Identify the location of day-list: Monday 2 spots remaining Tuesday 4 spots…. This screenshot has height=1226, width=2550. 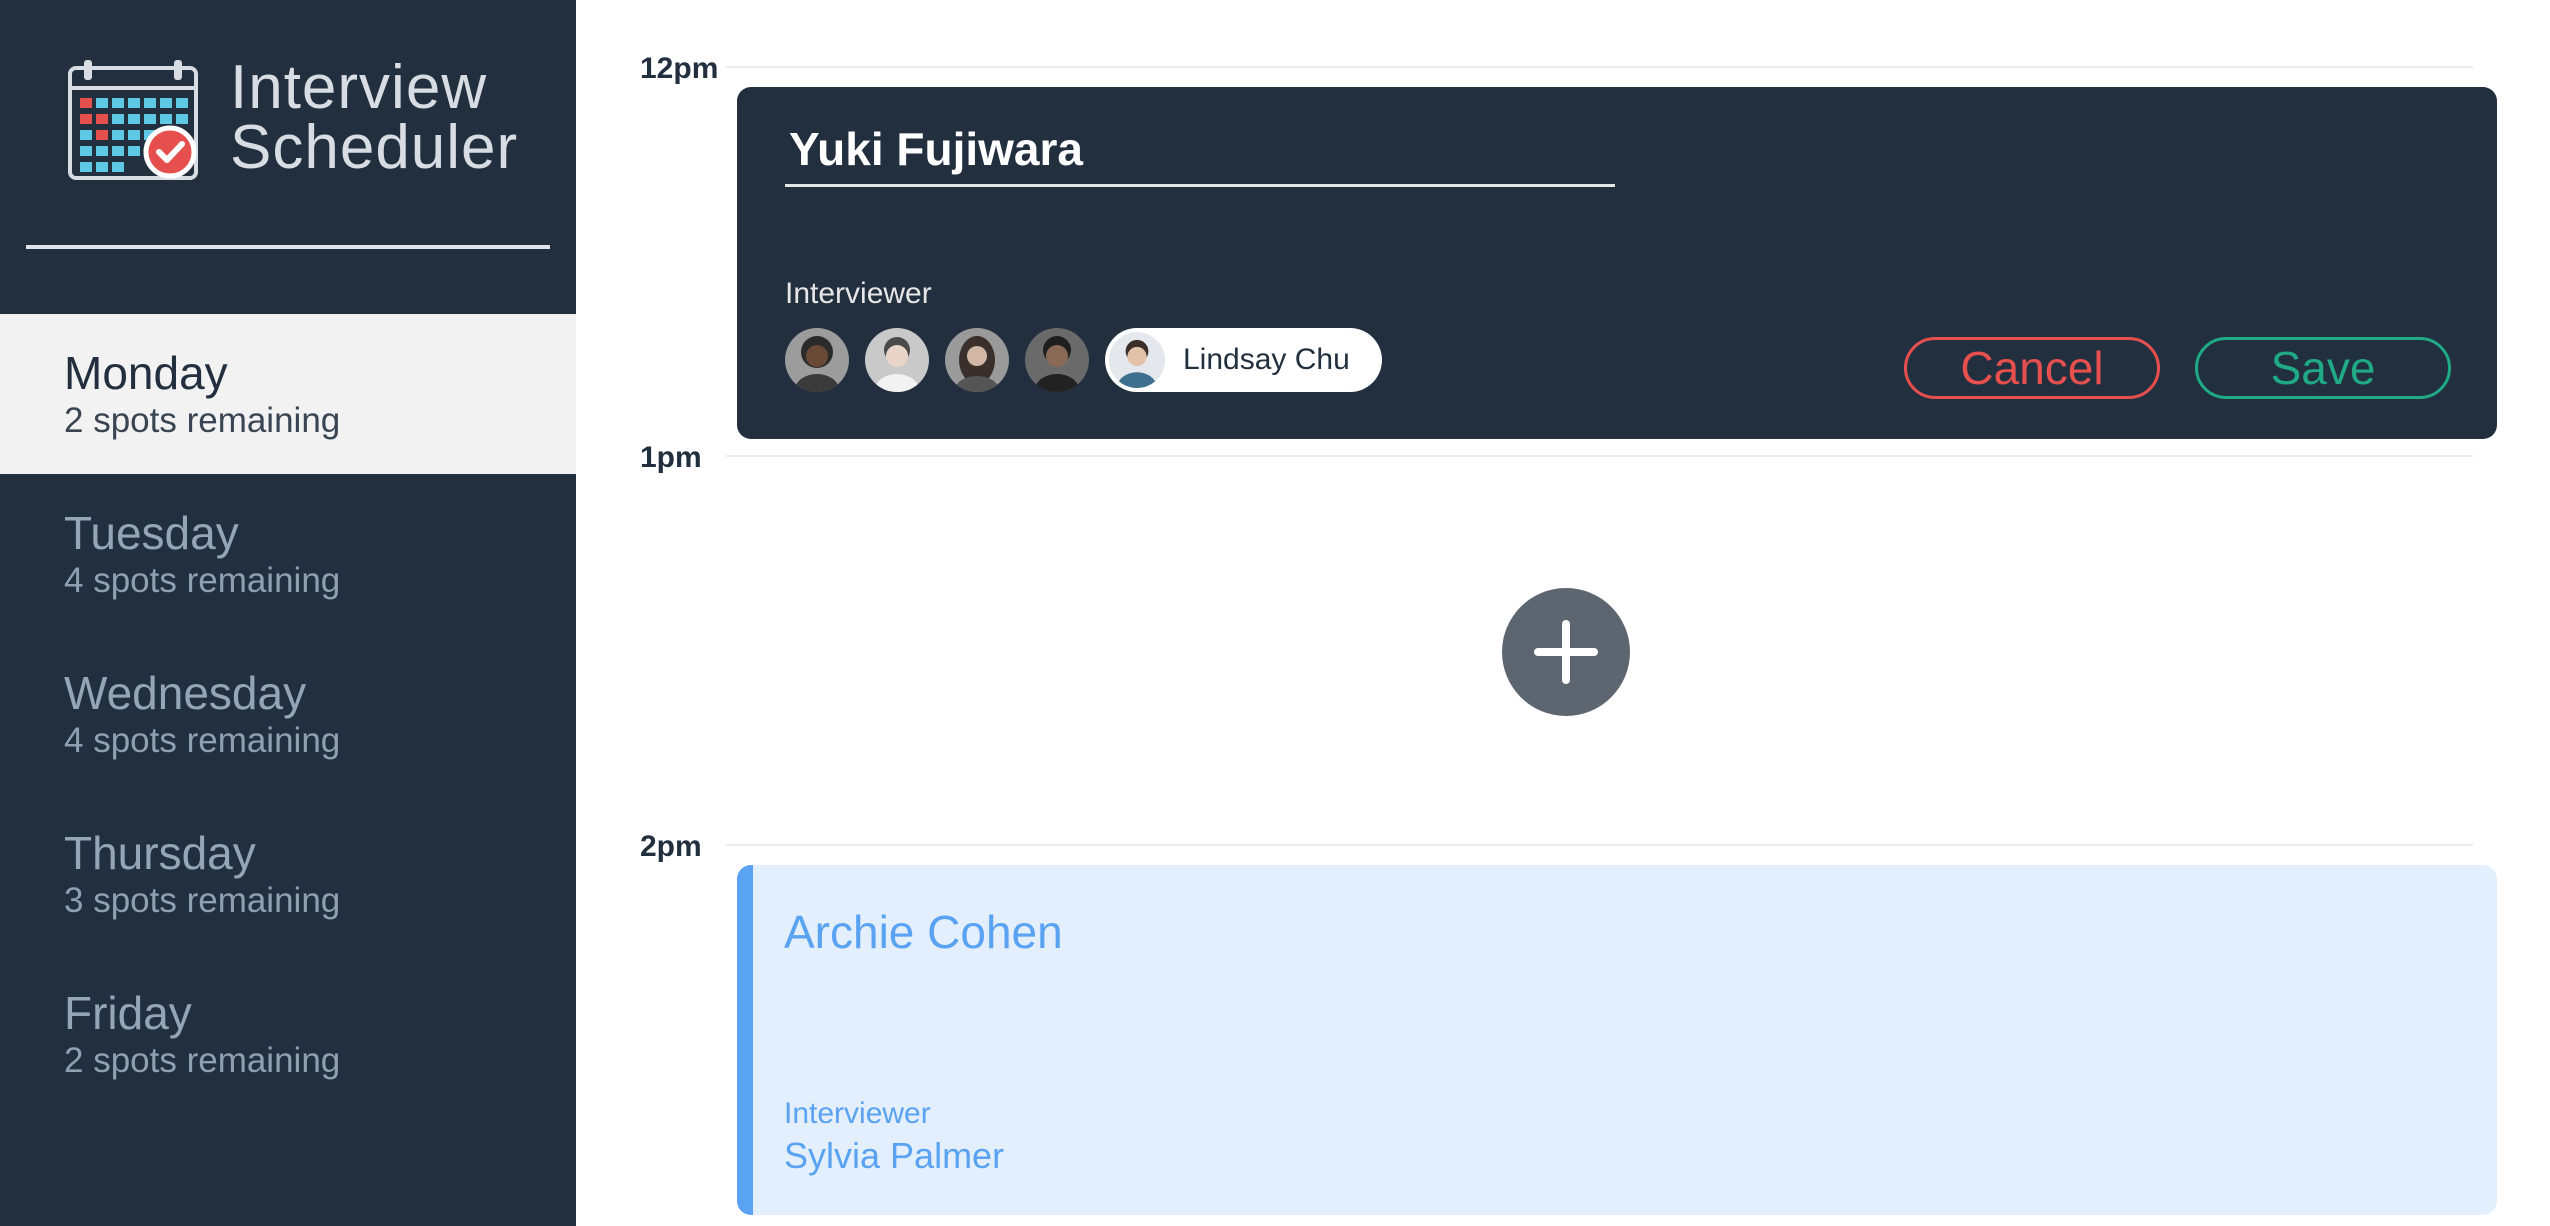
(288, 714).